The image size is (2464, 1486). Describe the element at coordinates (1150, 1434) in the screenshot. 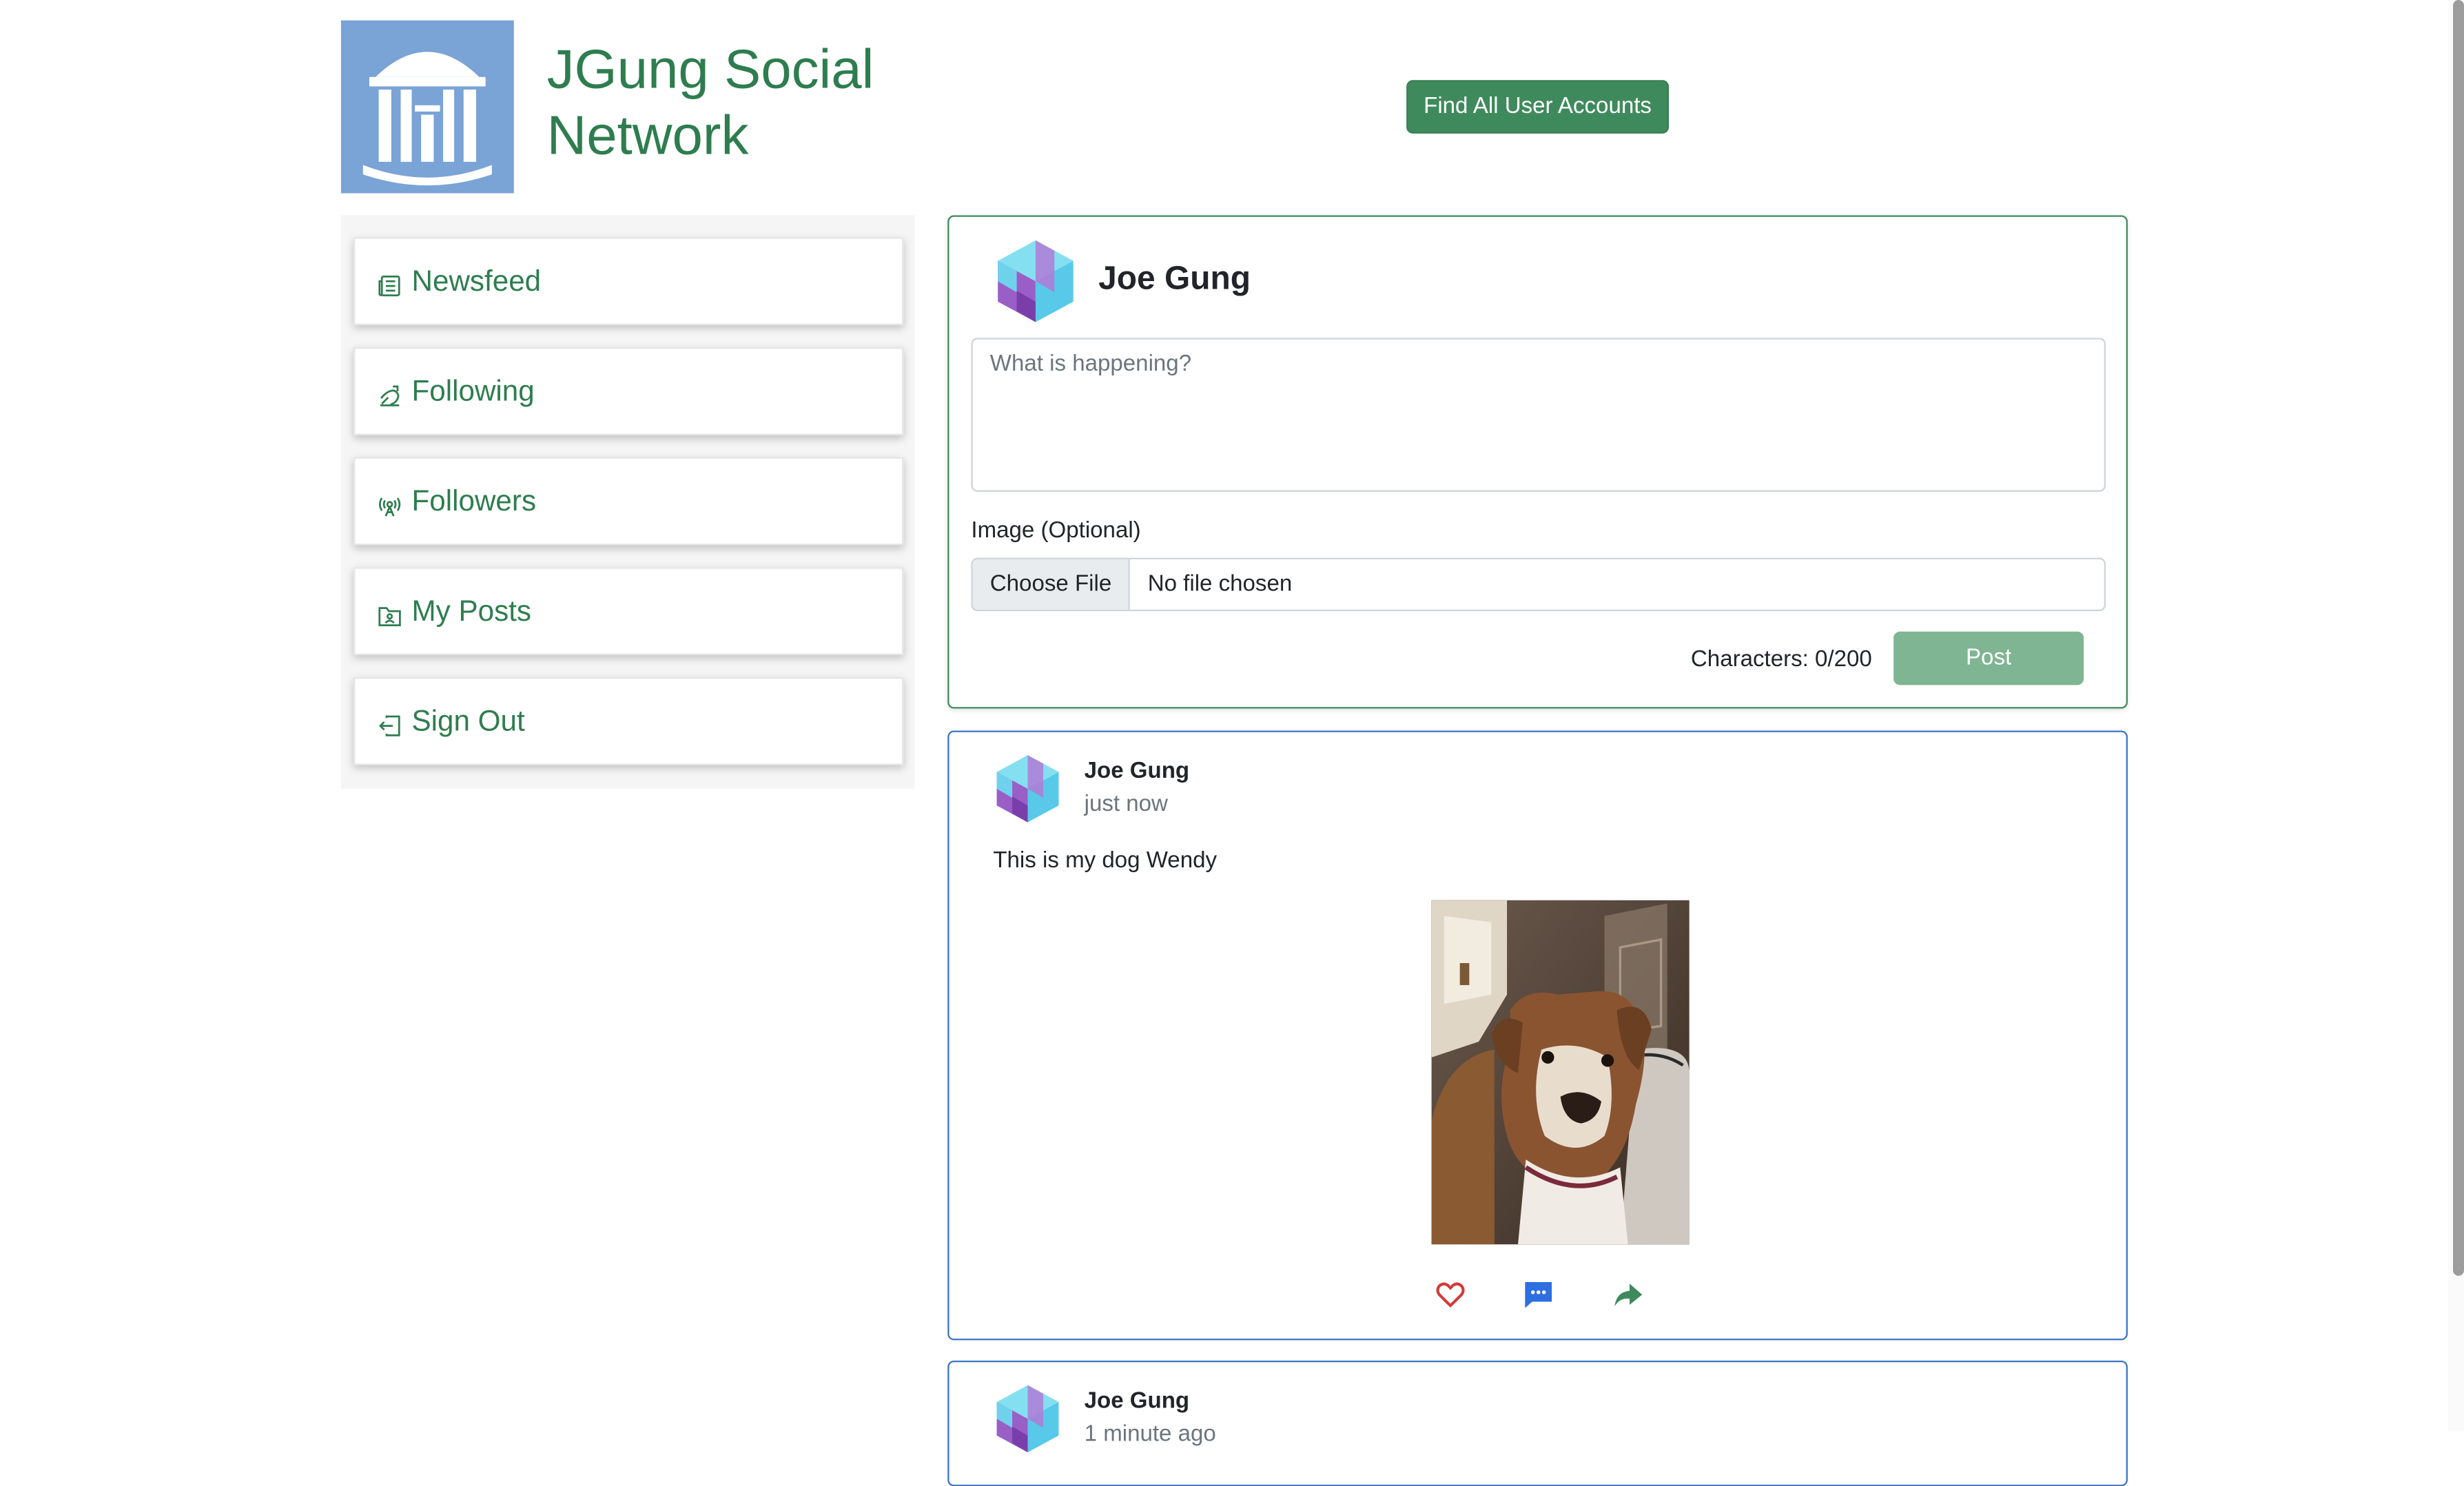

I see `post-timestamp: 1 minute ago` at that location.